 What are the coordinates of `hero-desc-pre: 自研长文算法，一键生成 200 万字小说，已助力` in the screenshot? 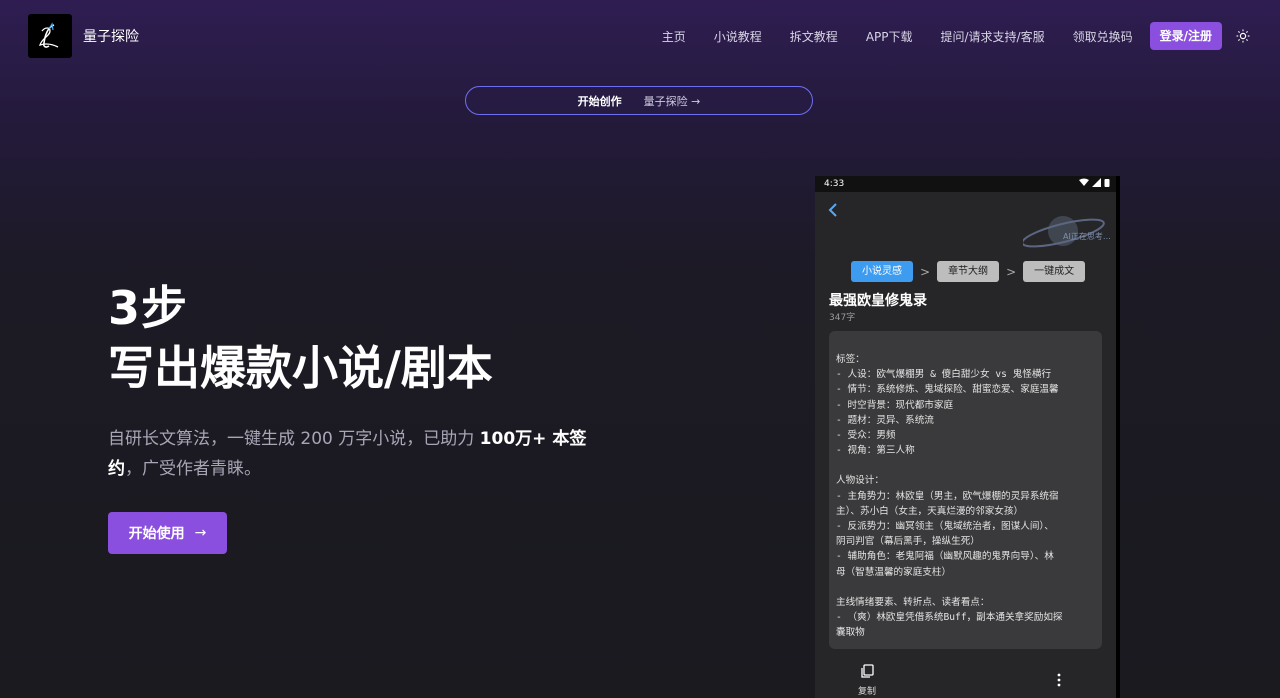 It's located at (294, 439).